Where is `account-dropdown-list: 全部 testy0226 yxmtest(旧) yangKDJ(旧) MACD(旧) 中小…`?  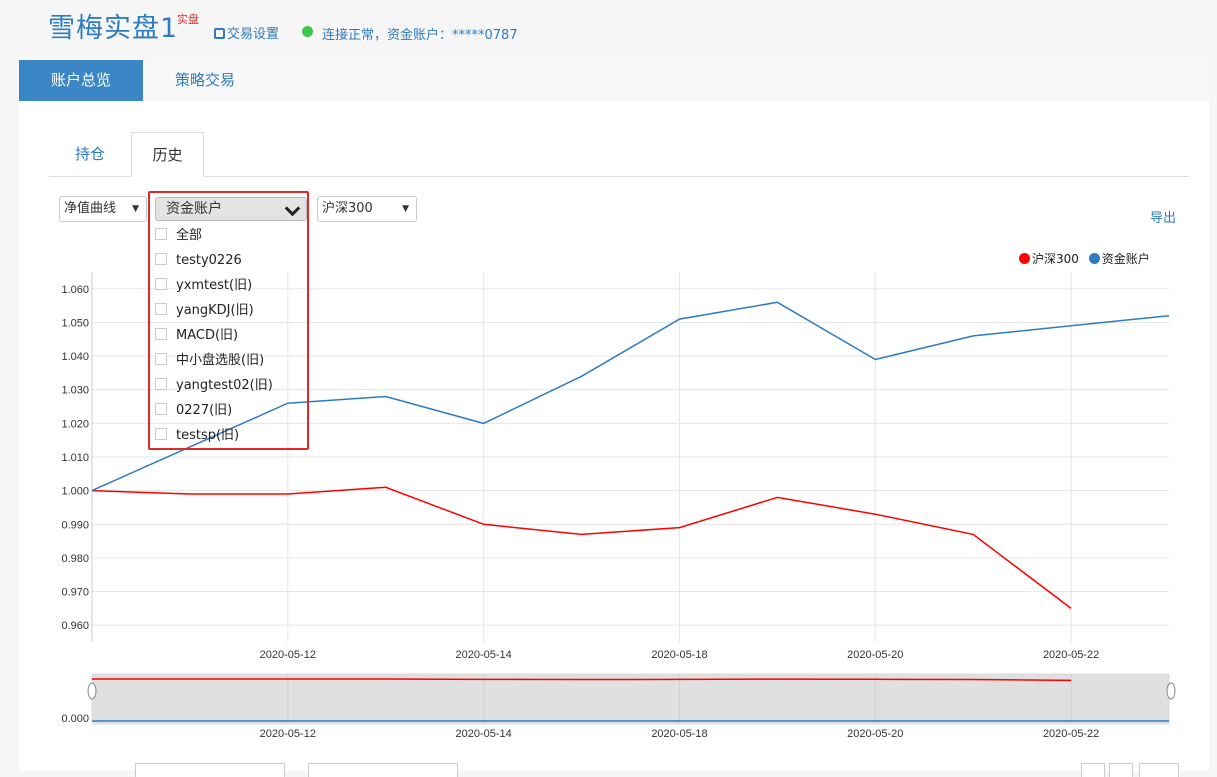 account-dropdown-list: 全部 testy0226 yxmtest(旧) yangKDJ(旧) MACD(旧) 中小… is located at coordinates (230, 335).